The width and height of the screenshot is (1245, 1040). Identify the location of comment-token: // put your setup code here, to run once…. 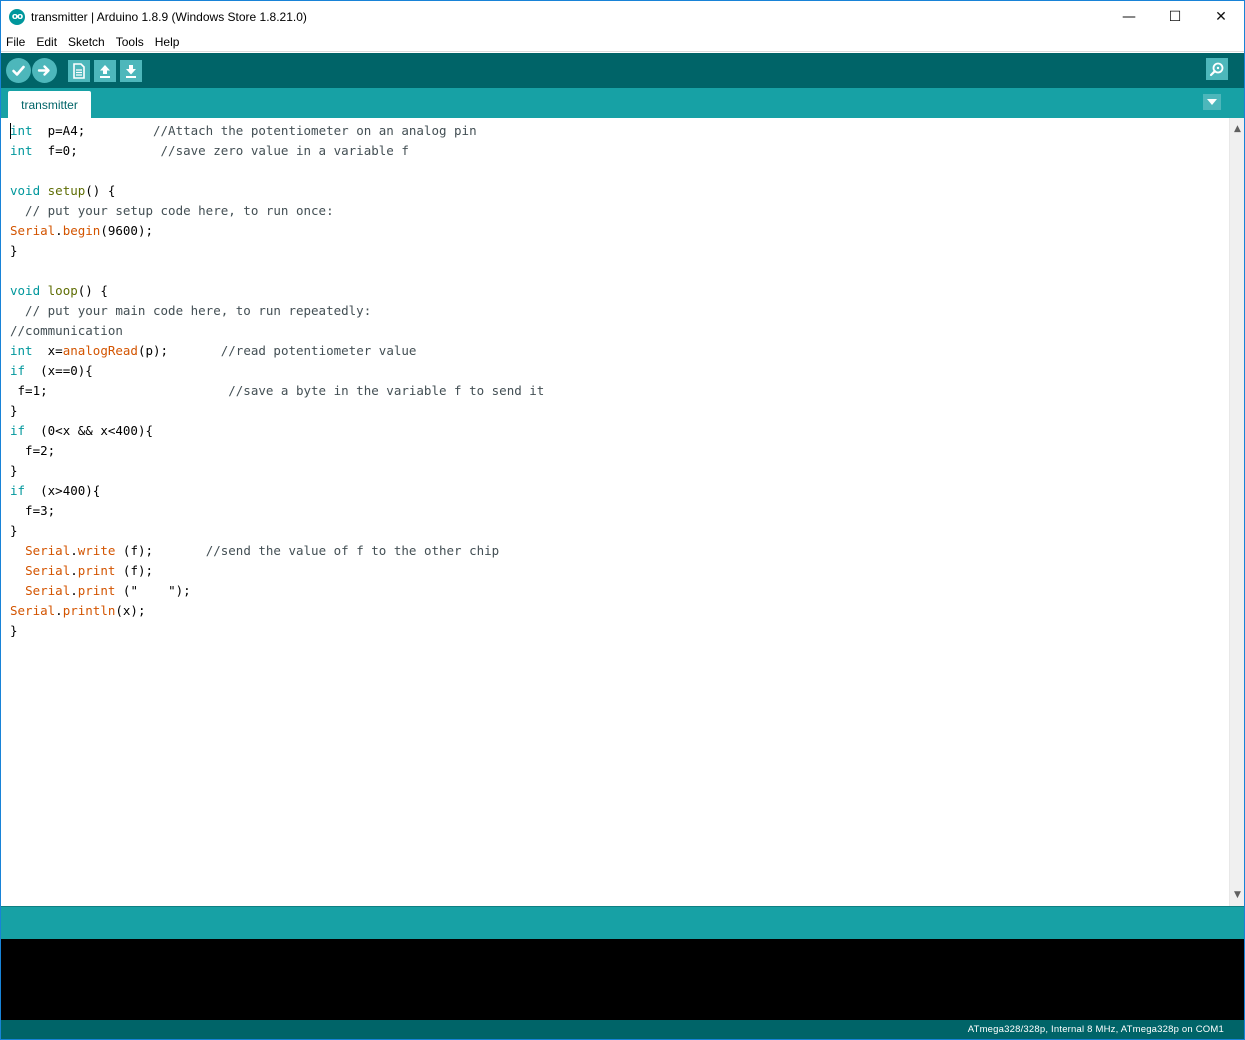
(172, 210).